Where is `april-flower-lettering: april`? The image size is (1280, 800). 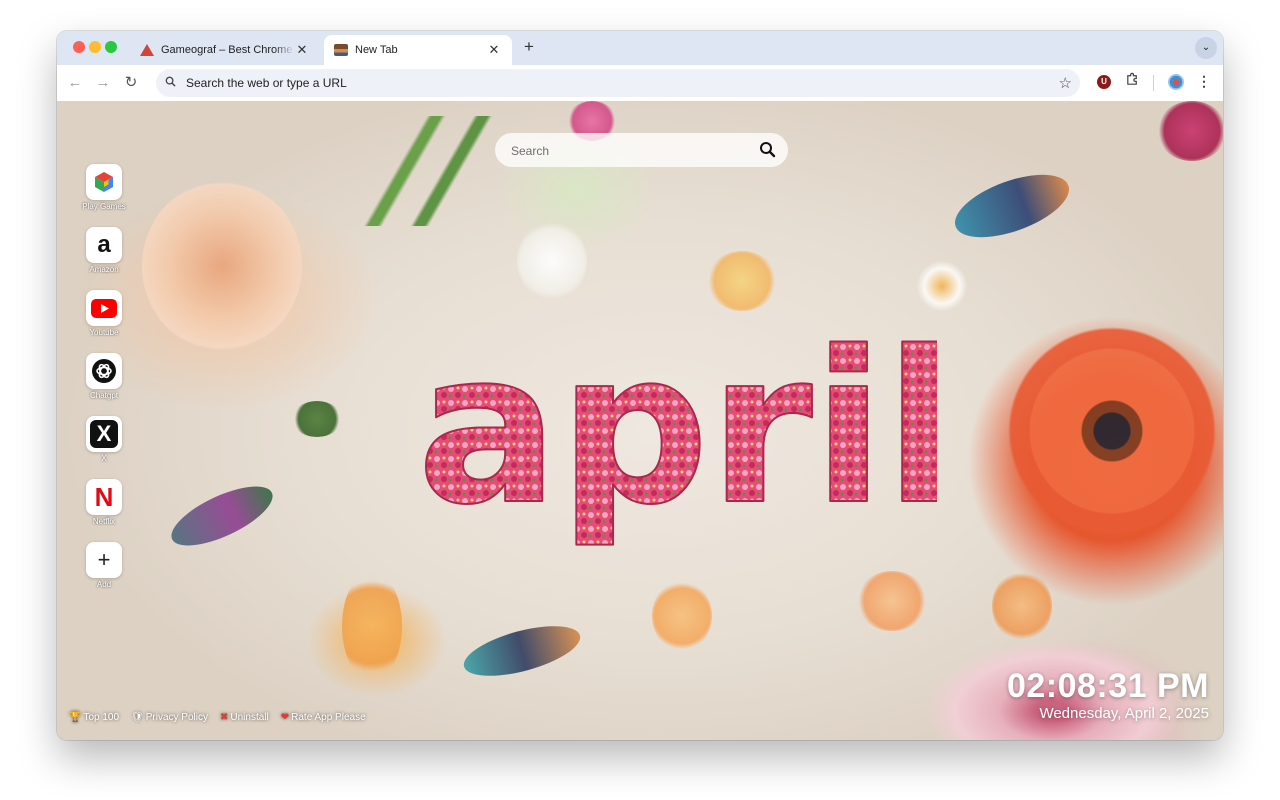
april-flower-lettering: april is located at coordinates (667, 431).